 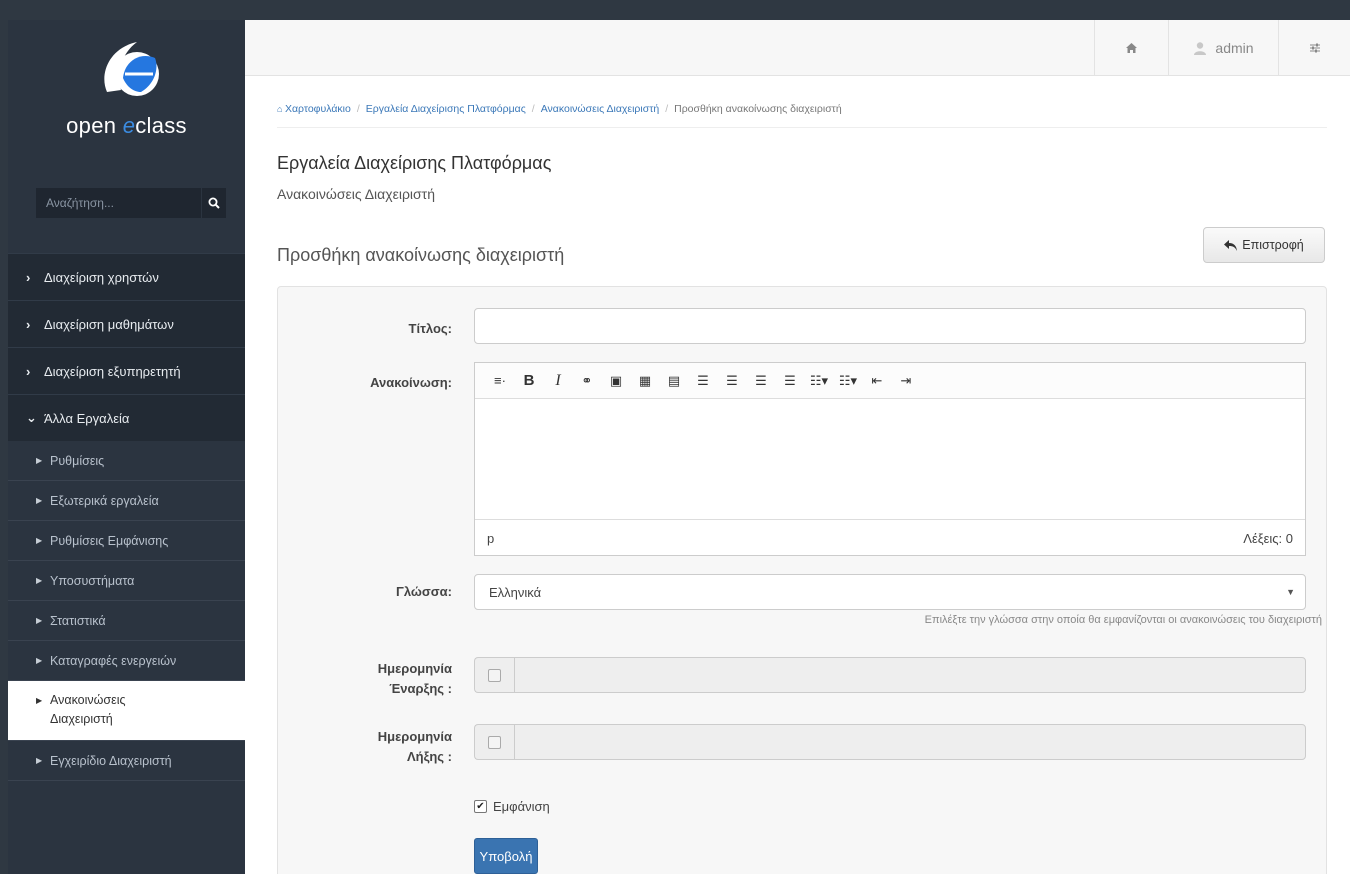 What do you see at coordinates (521, 806) in the screenshot?
I see `show-label: Εμφάνιση` at bounding box center [521, 806].